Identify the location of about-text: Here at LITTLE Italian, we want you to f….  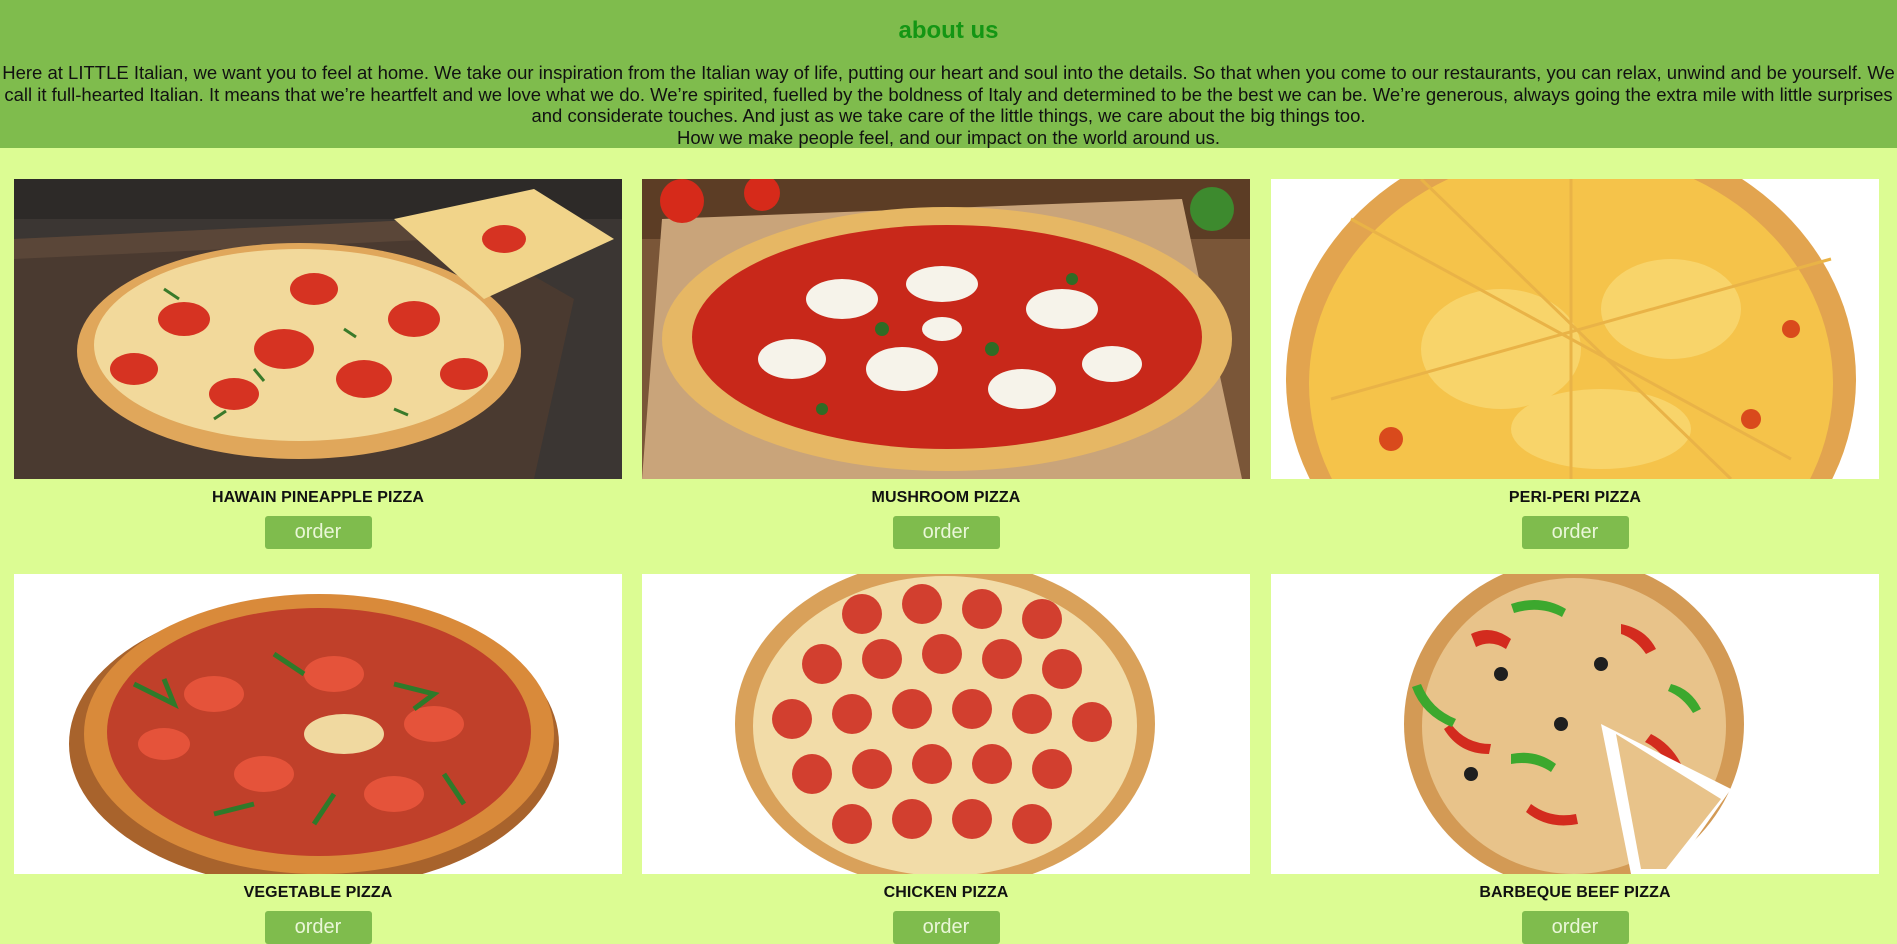
(948, 105).